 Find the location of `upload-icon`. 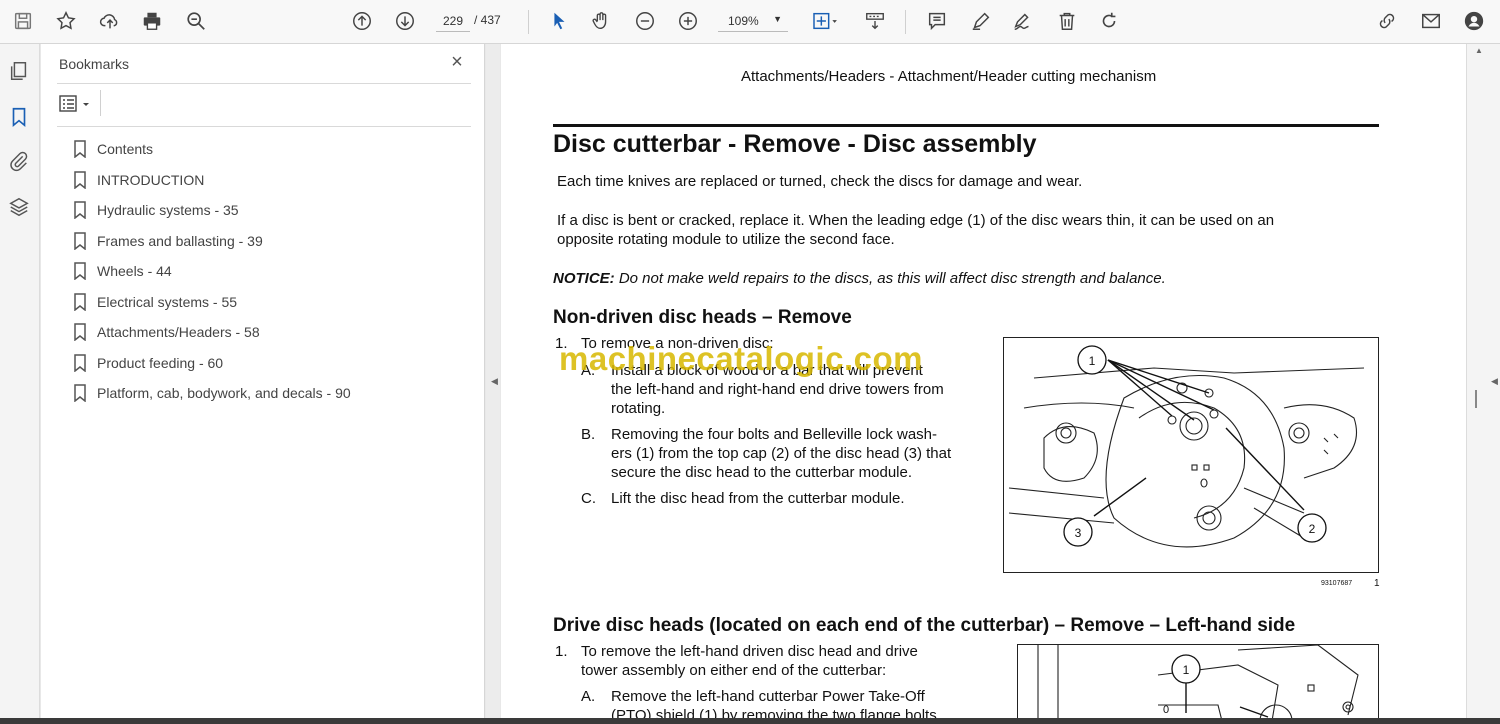

upload-icon is located at coordinates (110, 21).